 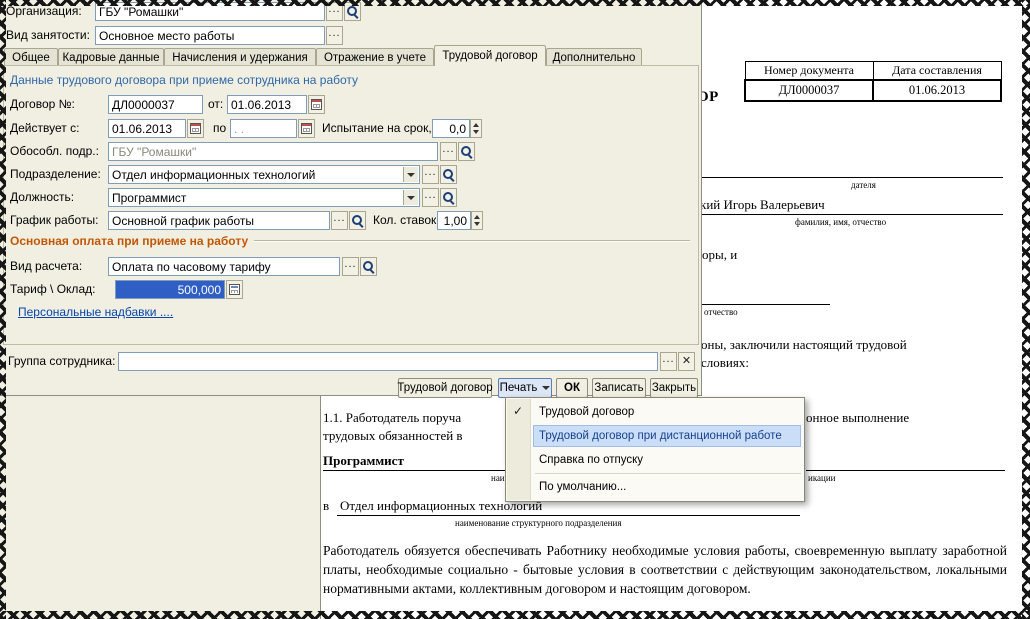 I want to click on calc-type-open-button, so click(x=368, y=266).